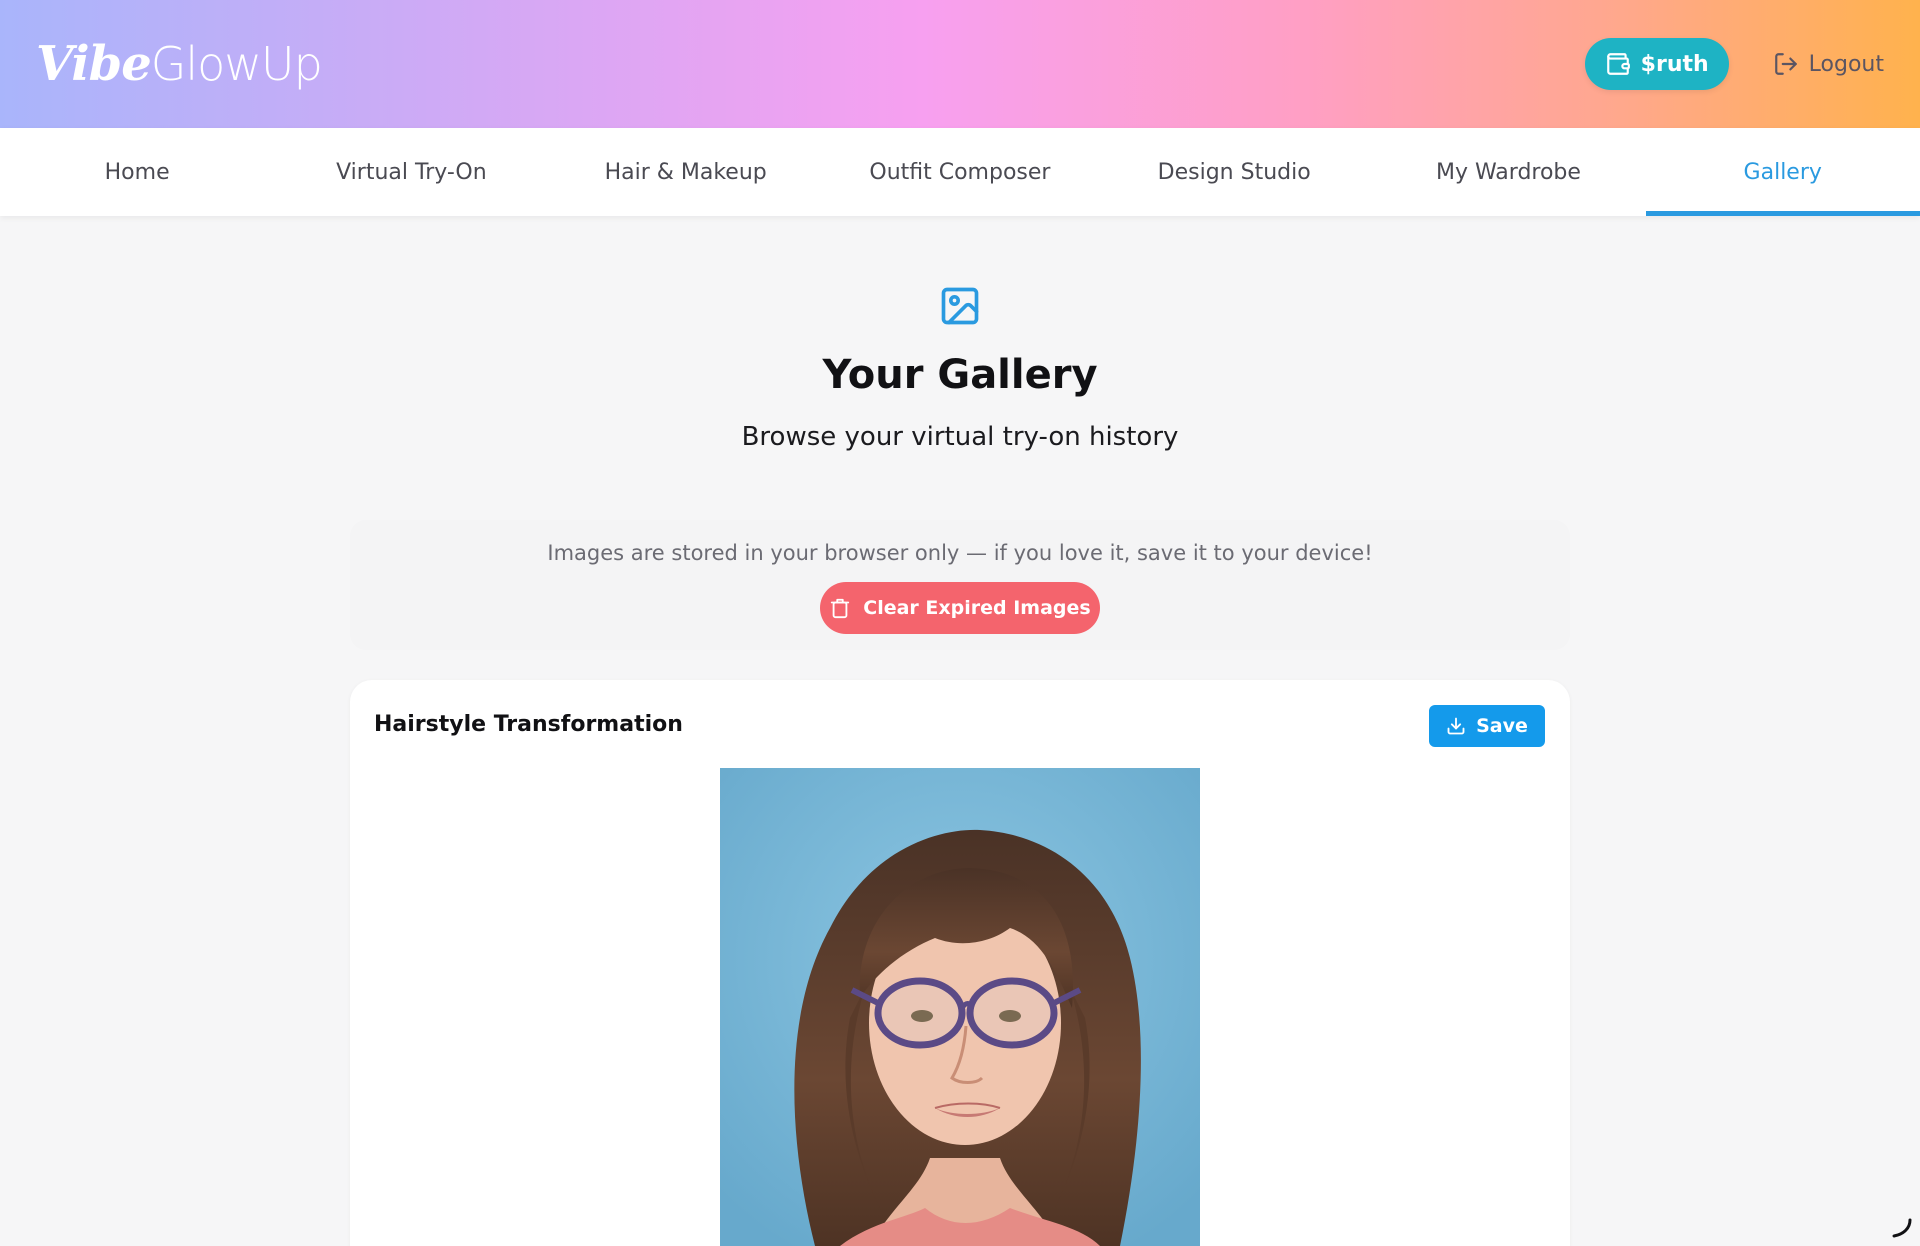  Describe the element at coordinates (1902, 1228) in the screenshot. I see `loading-spinner-icon` at that location.